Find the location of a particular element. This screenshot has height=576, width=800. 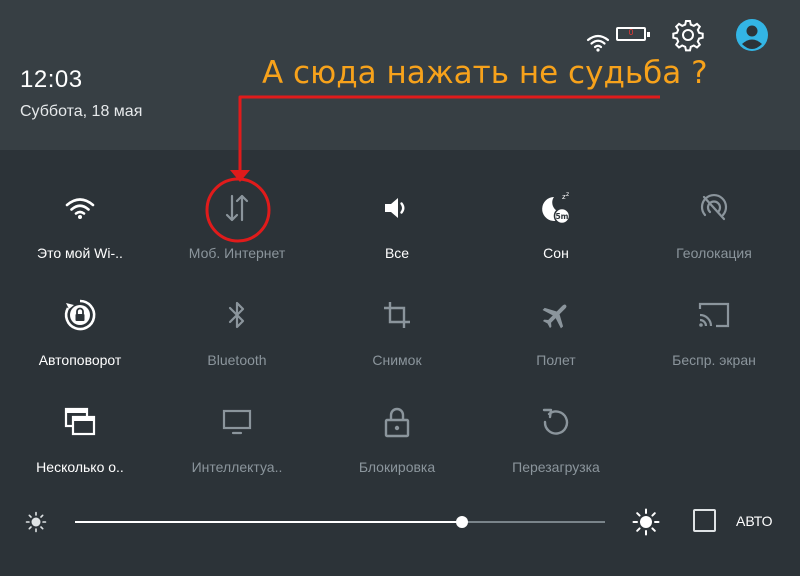

mobile-data-icon is located at coordinates (237, 208).